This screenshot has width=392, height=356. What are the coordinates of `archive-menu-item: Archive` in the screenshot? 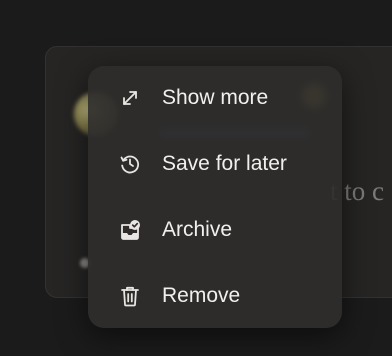 It's located at (215, 230).